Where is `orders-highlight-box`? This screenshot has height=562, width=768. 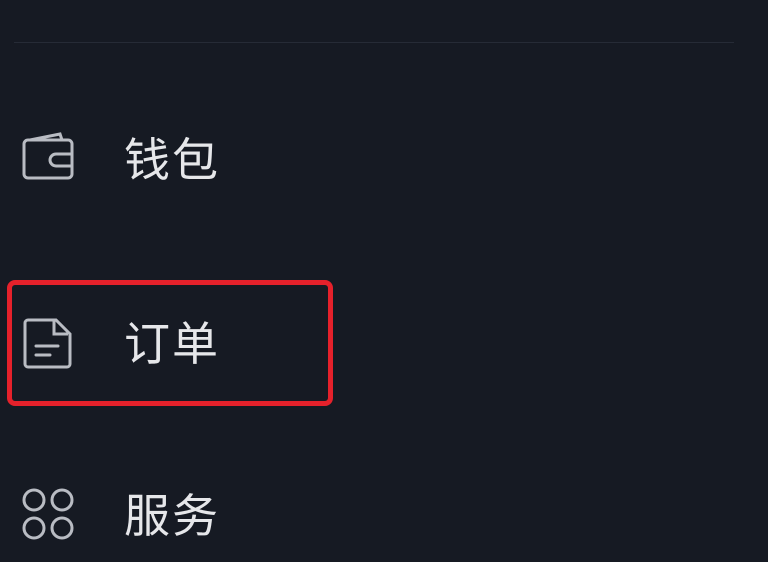 orders-highlight-box is located at coordinates (170, 343).